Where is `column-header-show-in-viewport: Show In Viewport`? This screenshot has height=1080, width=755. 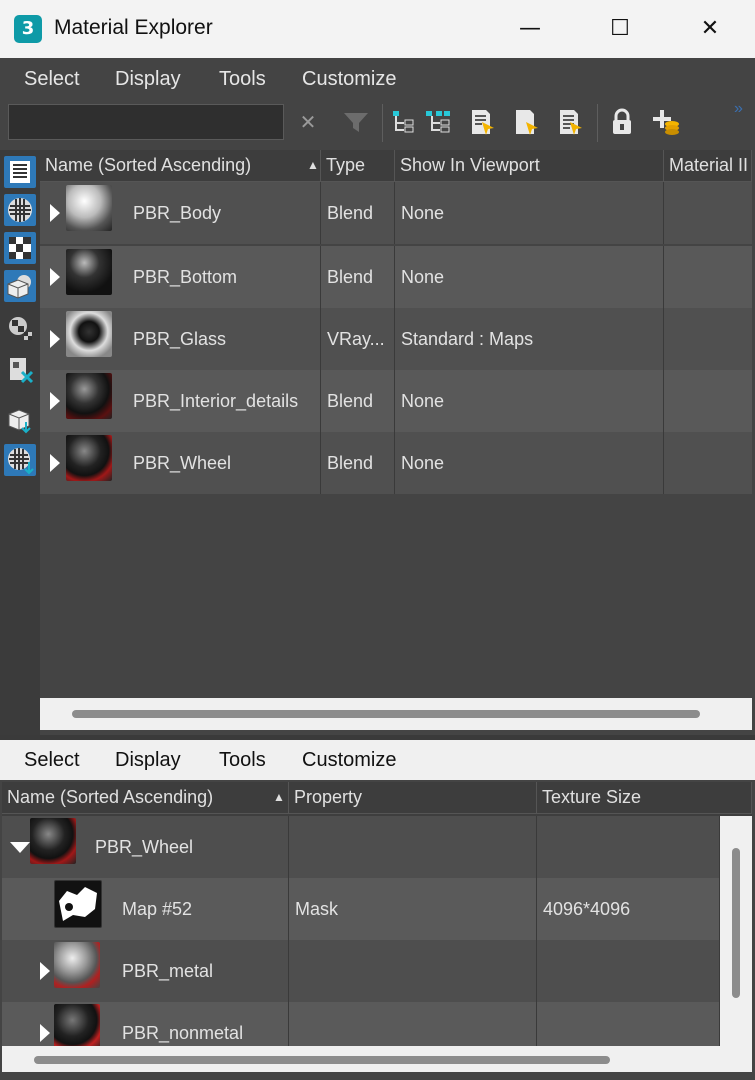 column-header-show-in-viewport: Show In Viewport is located at coordinates (529, 166).